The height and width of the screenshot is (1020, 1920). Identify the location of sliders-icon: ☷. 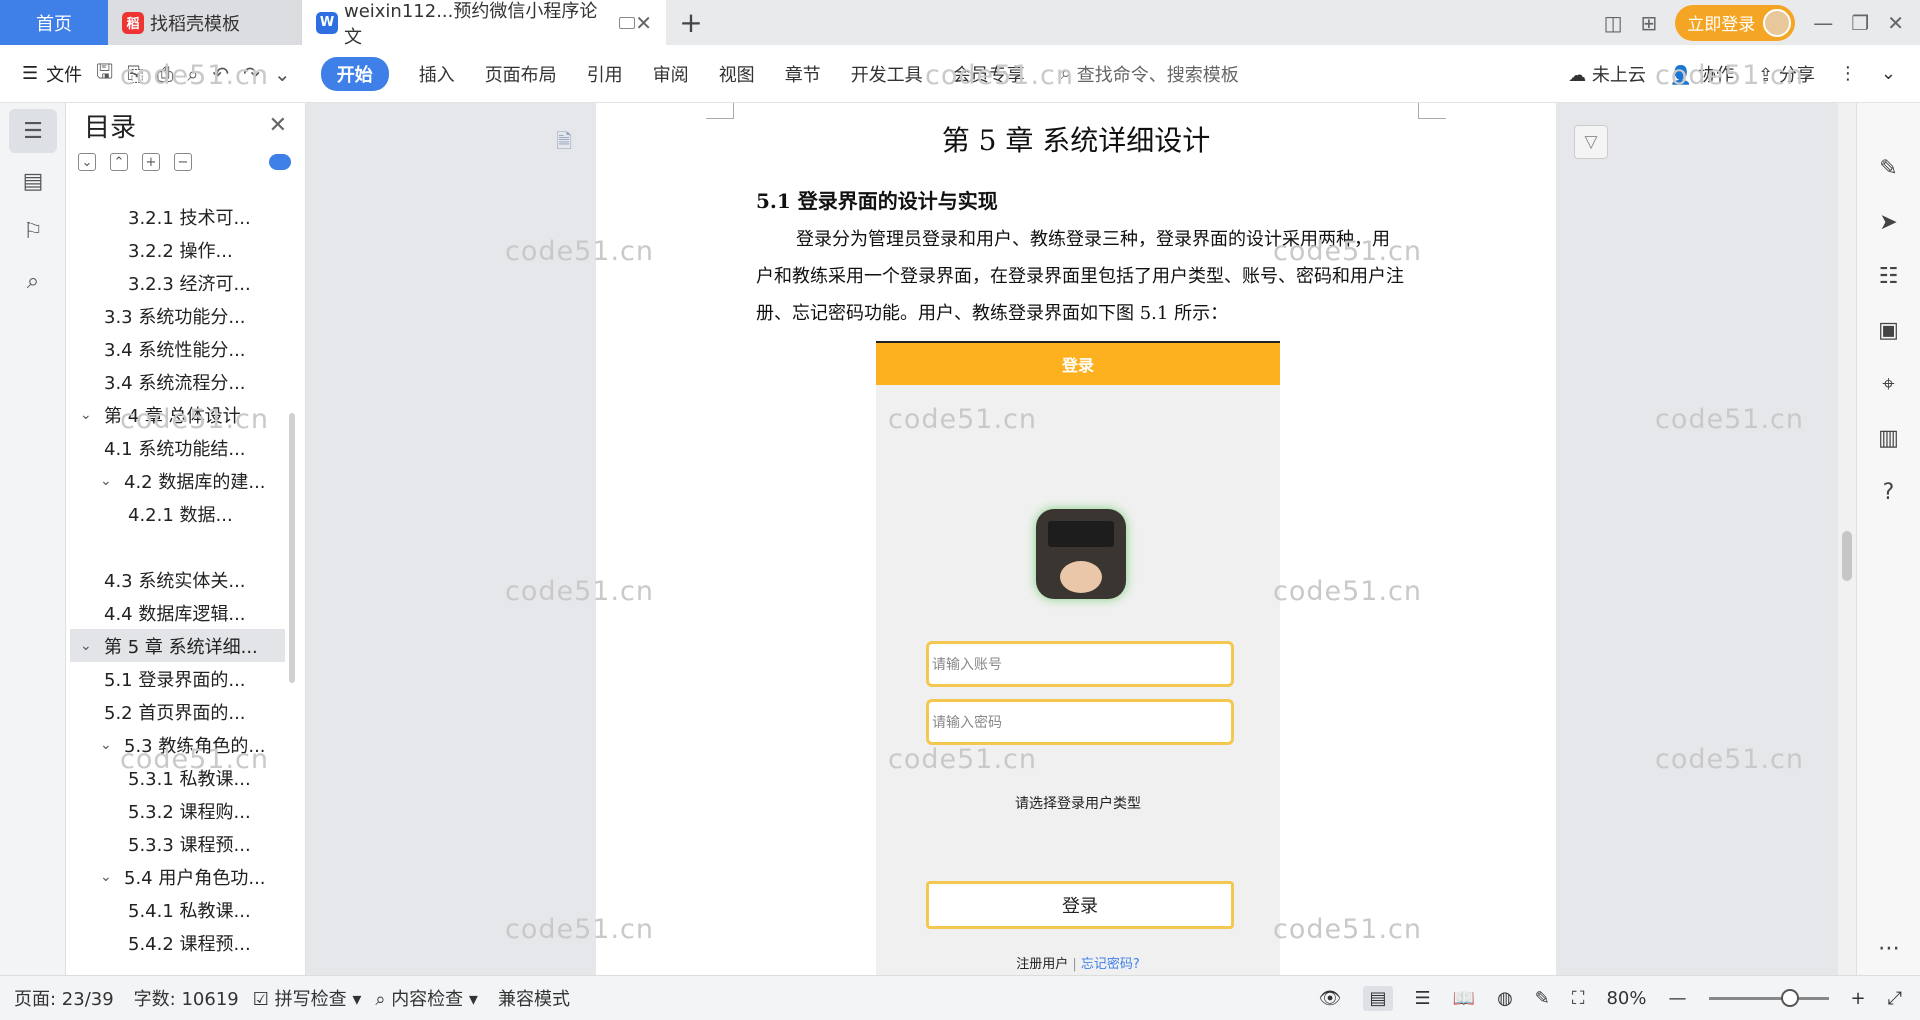
(1888, 276).